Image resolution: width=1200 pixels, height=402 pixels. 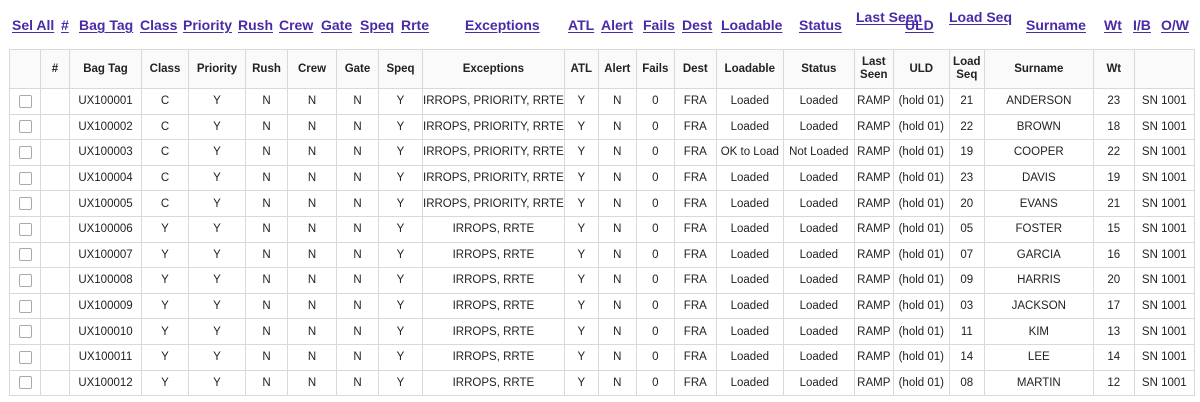 What do you see at coordinates (818, 69) in the screenshot?
I see `col-header-status: Status` at bounding box center [818, 69].